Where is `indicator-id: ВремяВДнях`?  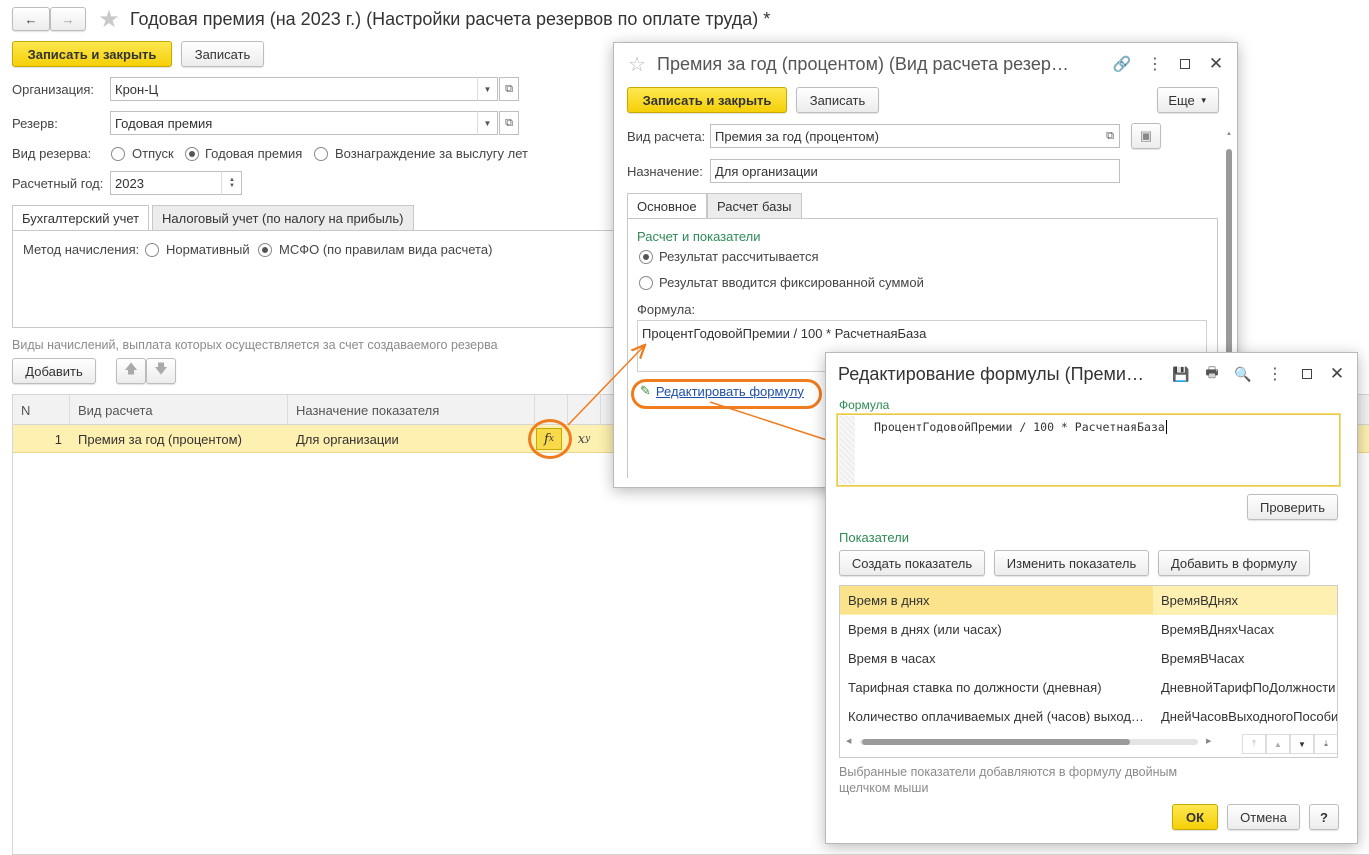
indicator-id: ВремяВДнях is located at coordinates (1200, 600).